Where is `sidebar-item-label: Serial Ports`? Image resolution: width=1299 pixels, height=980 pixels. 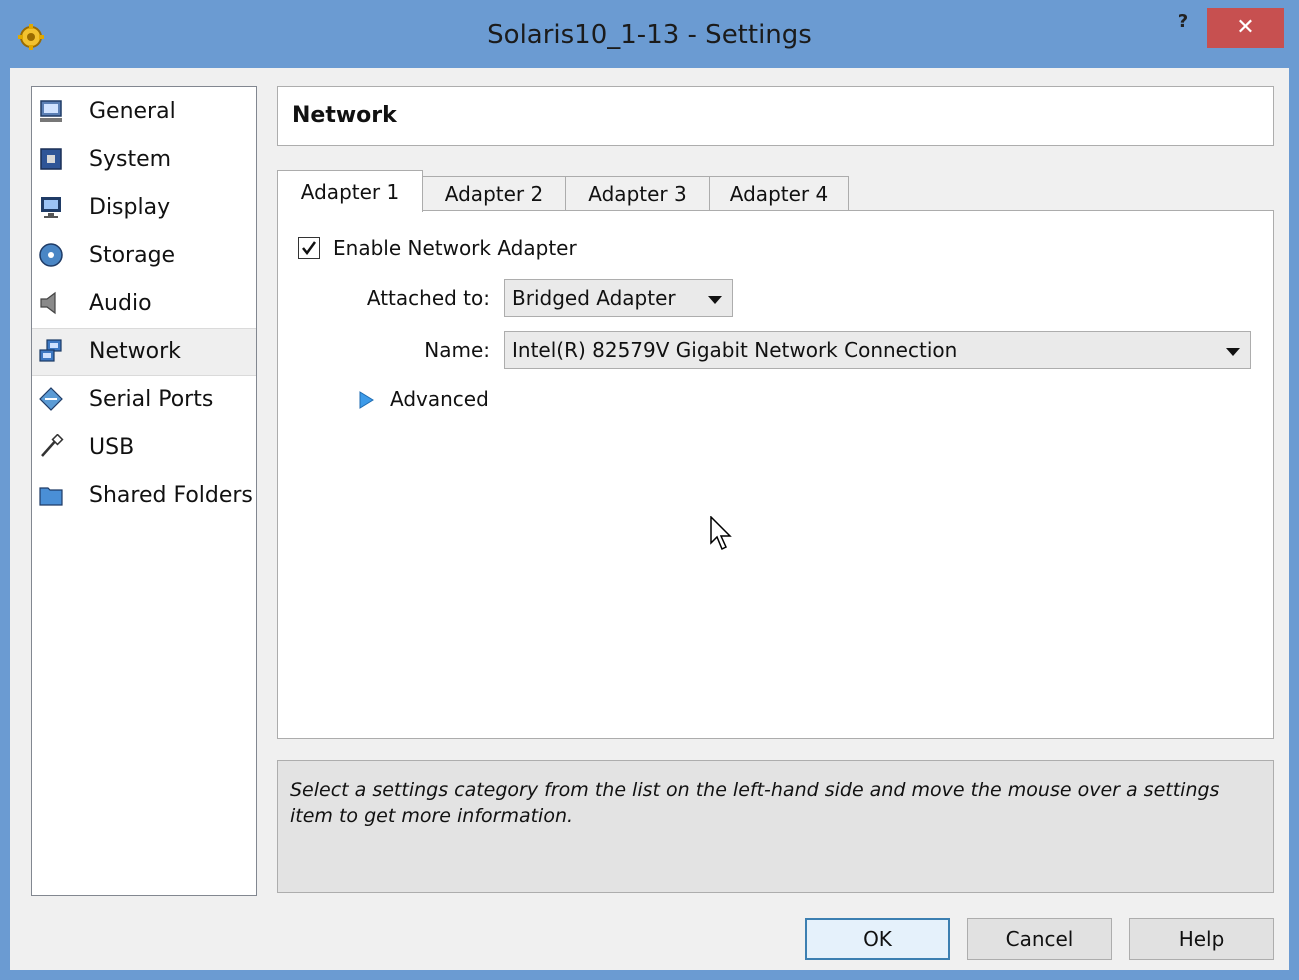 sidebar-item-label: Serial Ports is located at coordinates (151, 399).